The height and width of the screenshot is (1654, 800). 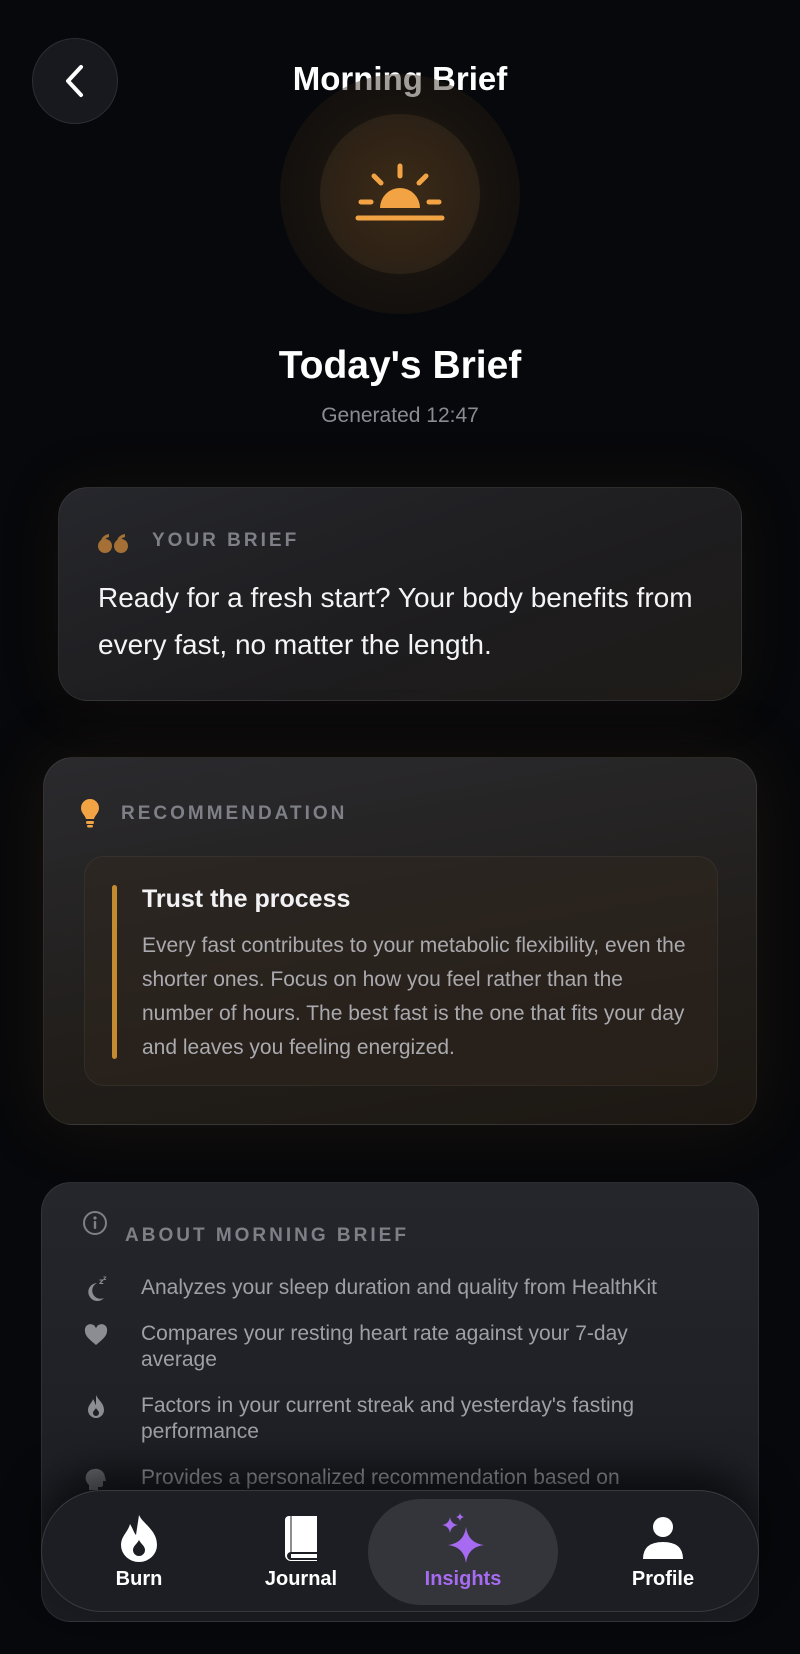 I want to click on tab-label: Burn, so click(x=139, y=1578).